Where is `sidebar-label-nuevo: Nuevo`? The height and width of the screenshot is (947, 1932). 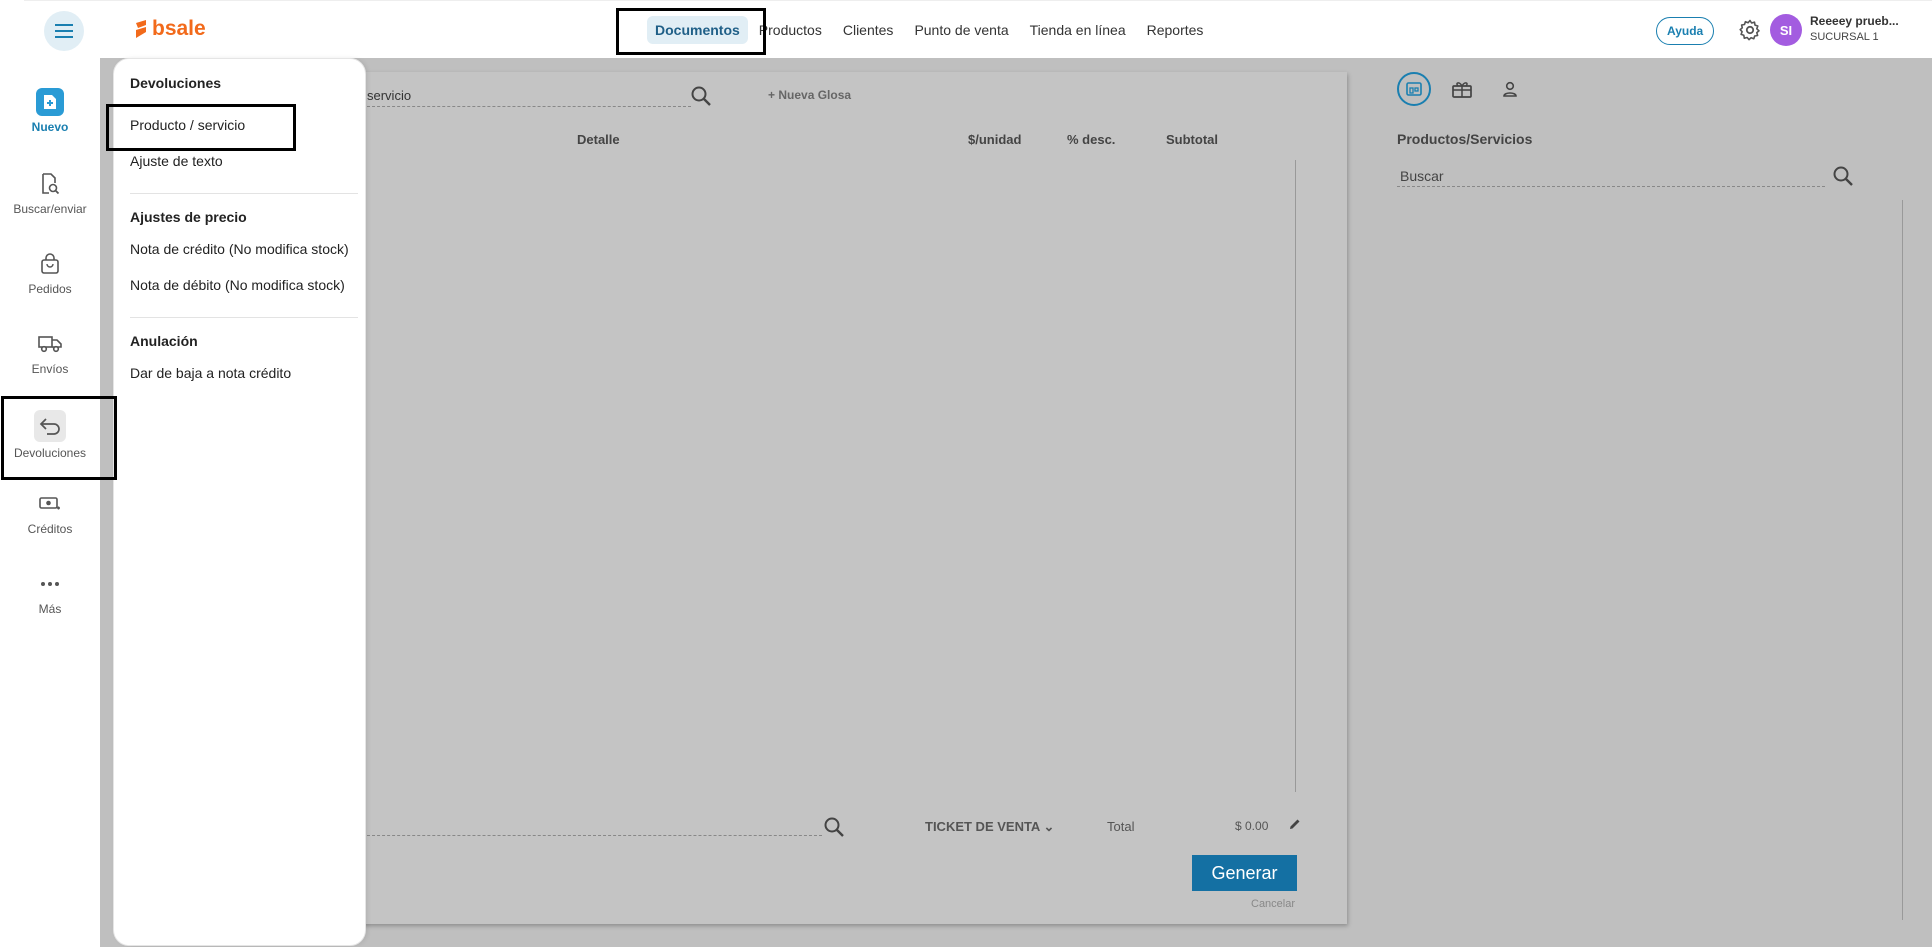
sidebar-label-nuevo: Nuevo is located at coordinates (50, 127).